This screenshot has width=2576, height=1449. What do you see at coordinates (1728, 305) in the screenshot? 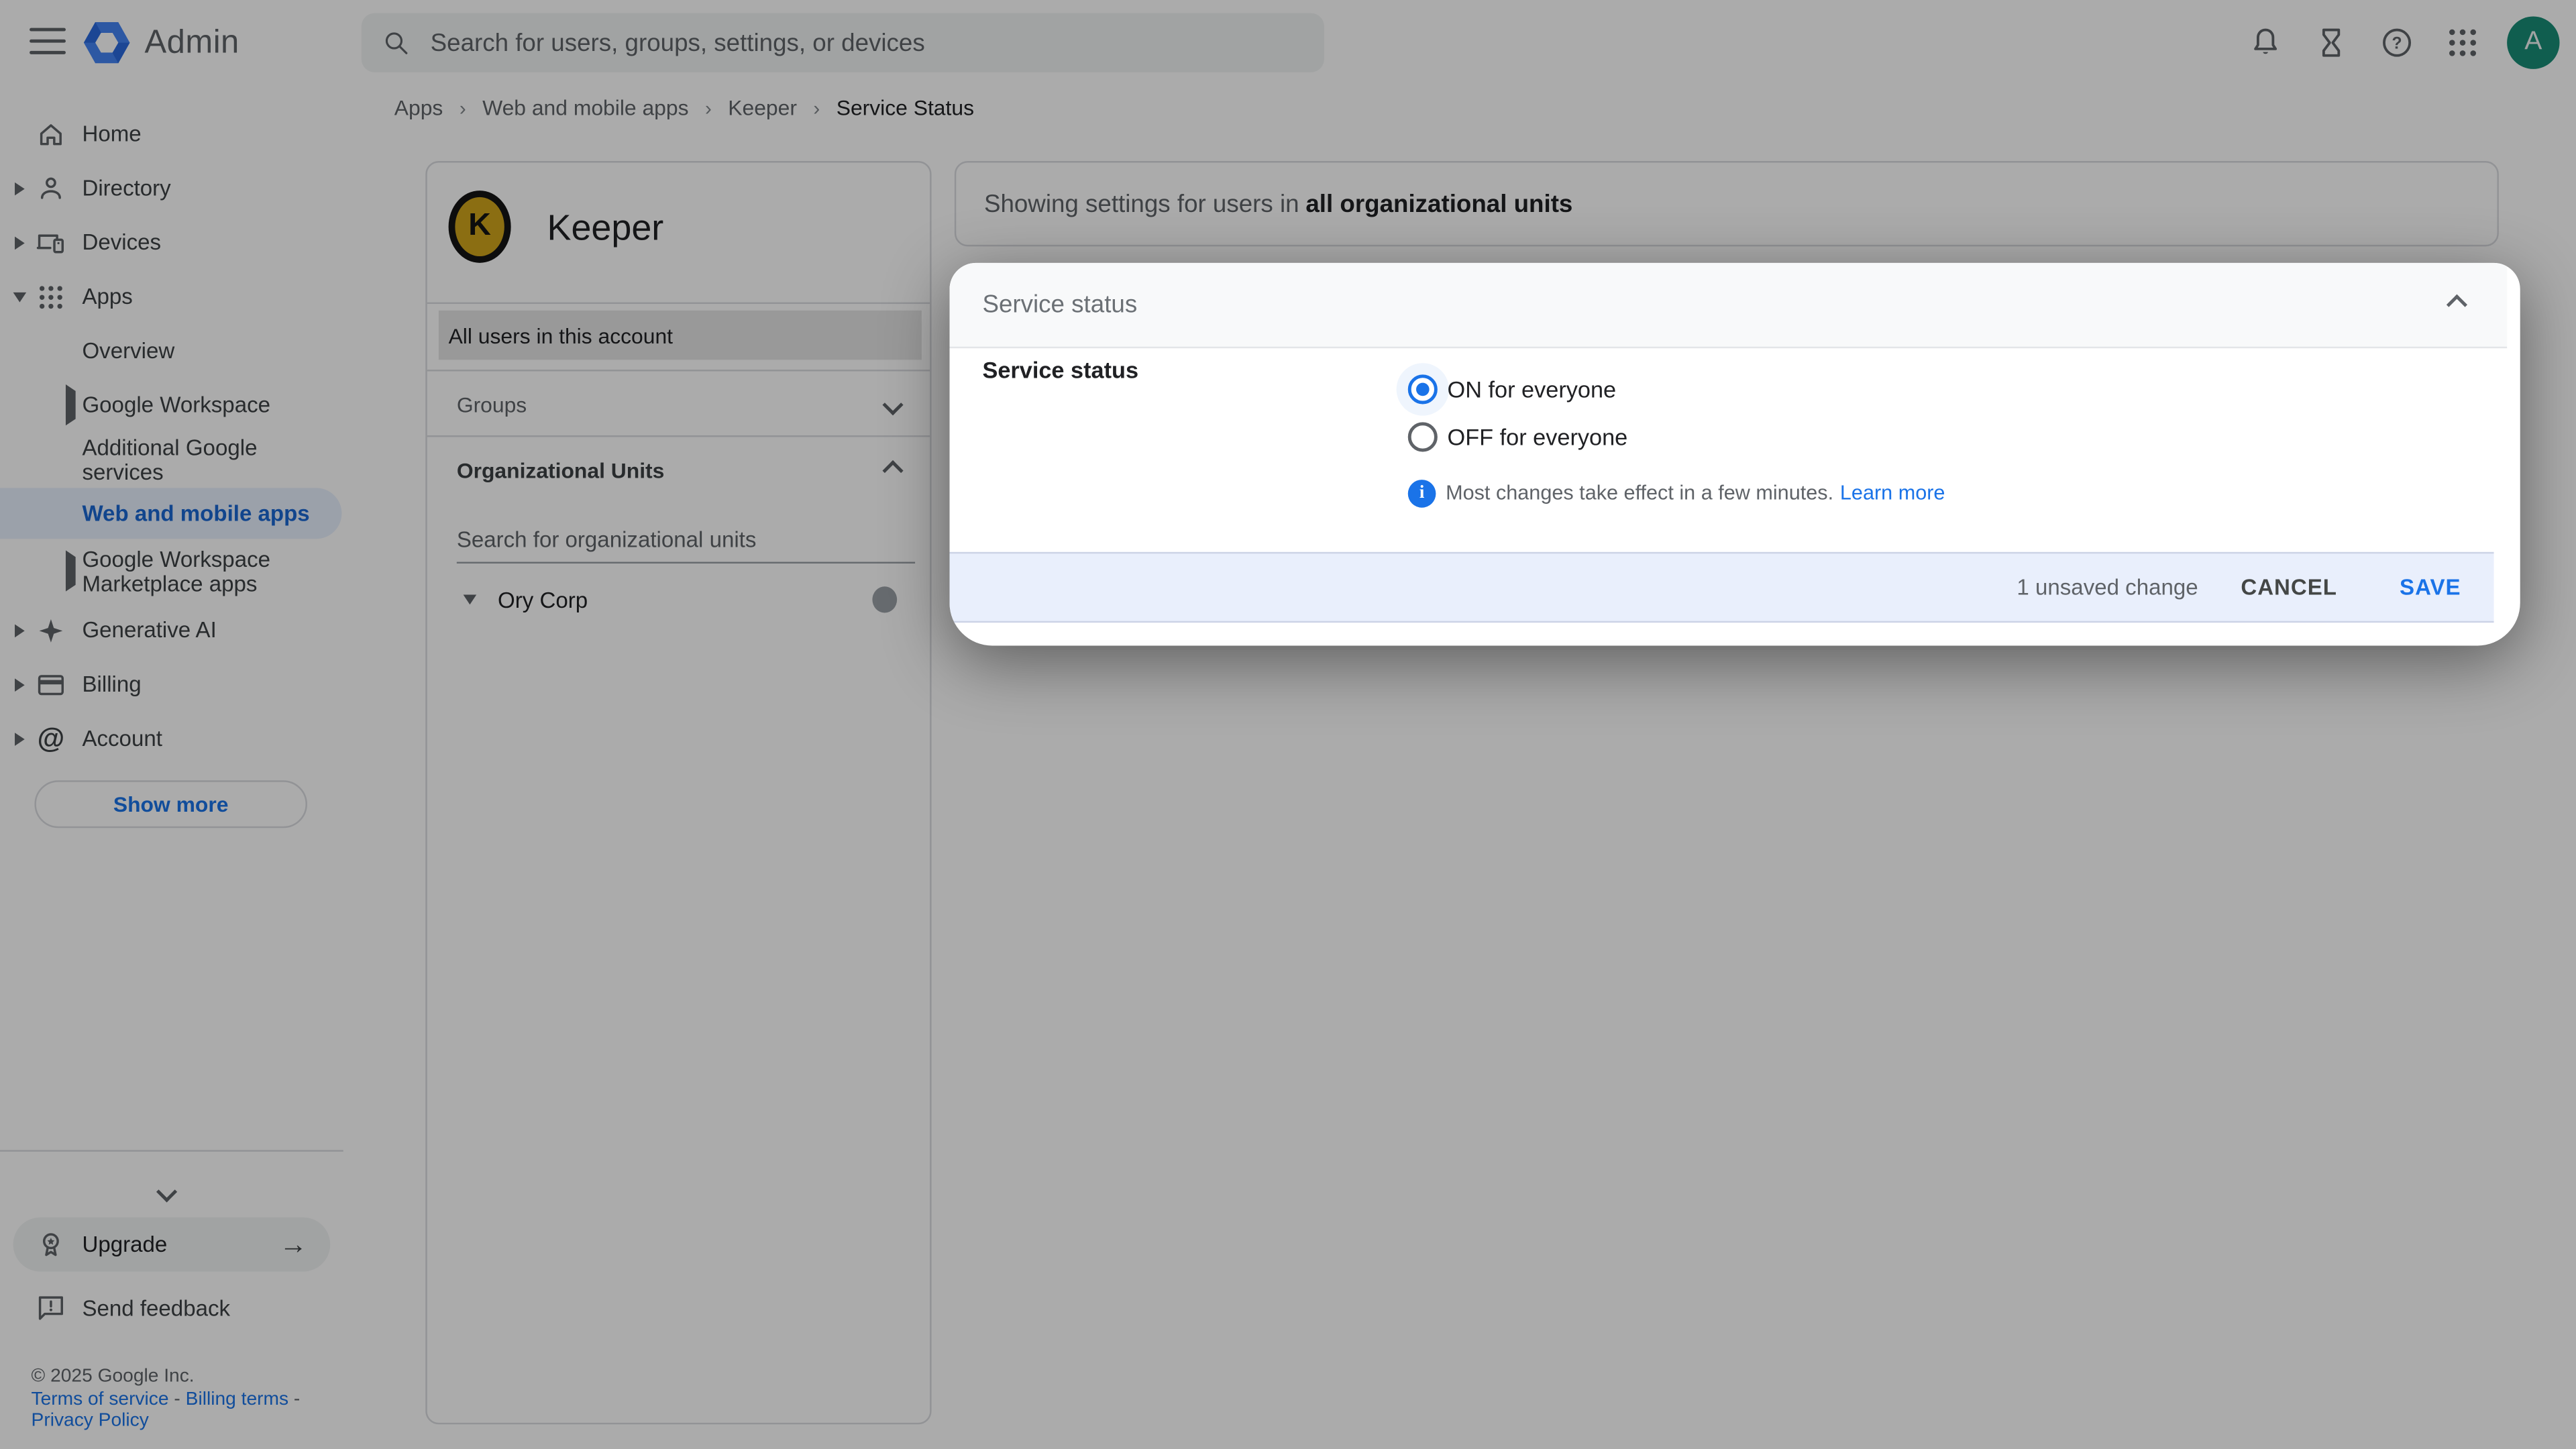
I see `dialog-header: Service status` at bounding box center [1728, 305].